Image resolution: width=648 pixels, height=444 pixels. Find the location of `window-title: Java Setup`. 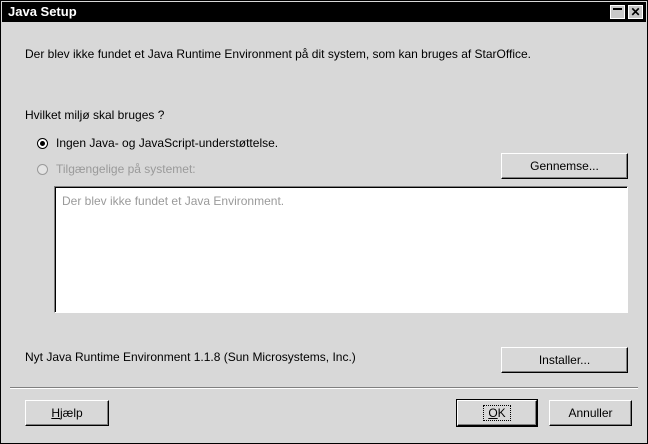

window-title: Java Setup is located at coordinates (42, 11).